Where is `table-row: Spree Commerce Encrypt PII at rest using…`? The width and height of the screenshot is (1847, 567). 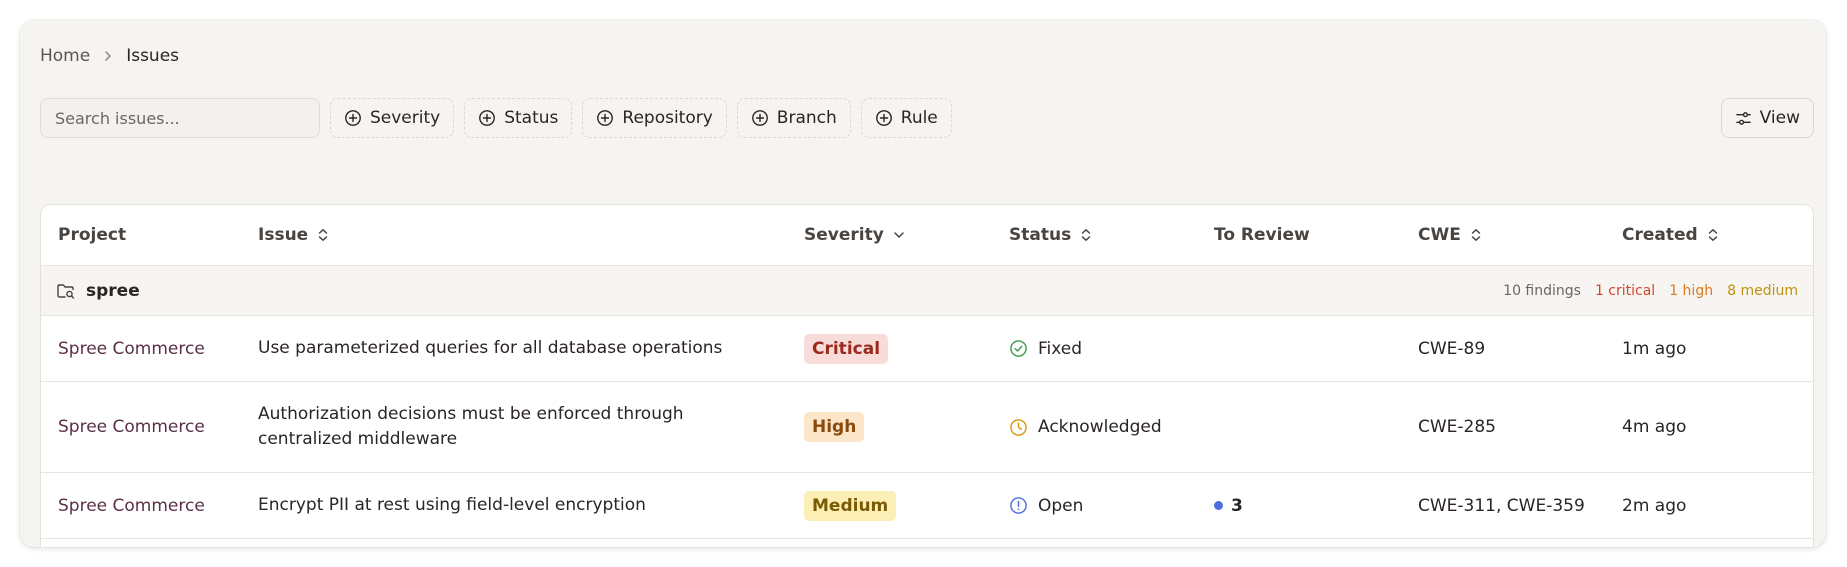 table-row: Spree Commerce Encrypt PII at rest using… is located at coordinates (927, 506).